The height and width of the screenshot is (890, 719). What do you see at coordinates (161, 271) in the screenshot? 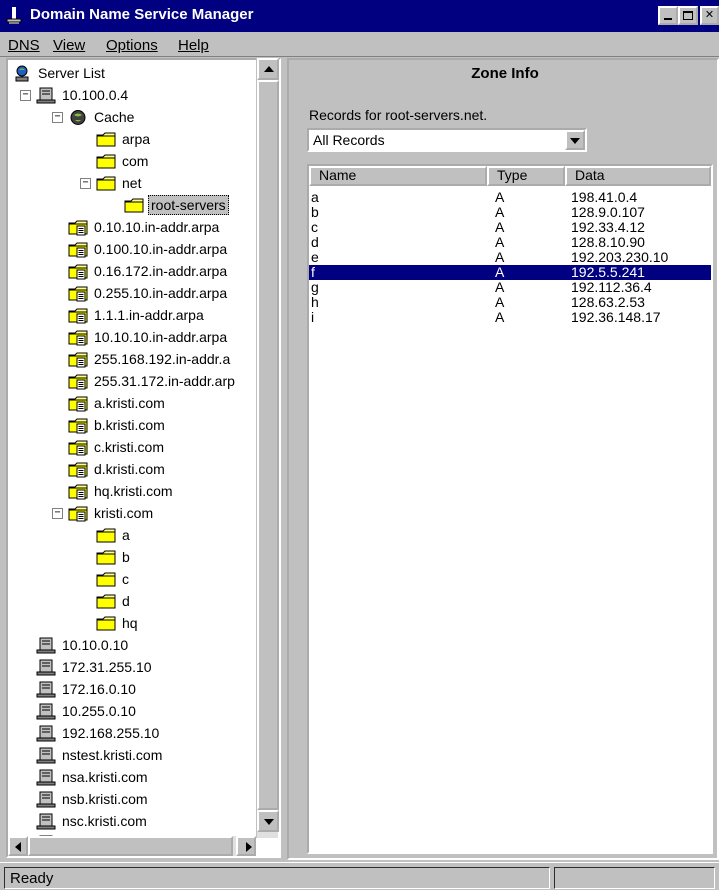
I see `tree-node-label: 0.16.172.in-addr.arpa` at bounding box center [161, 271].